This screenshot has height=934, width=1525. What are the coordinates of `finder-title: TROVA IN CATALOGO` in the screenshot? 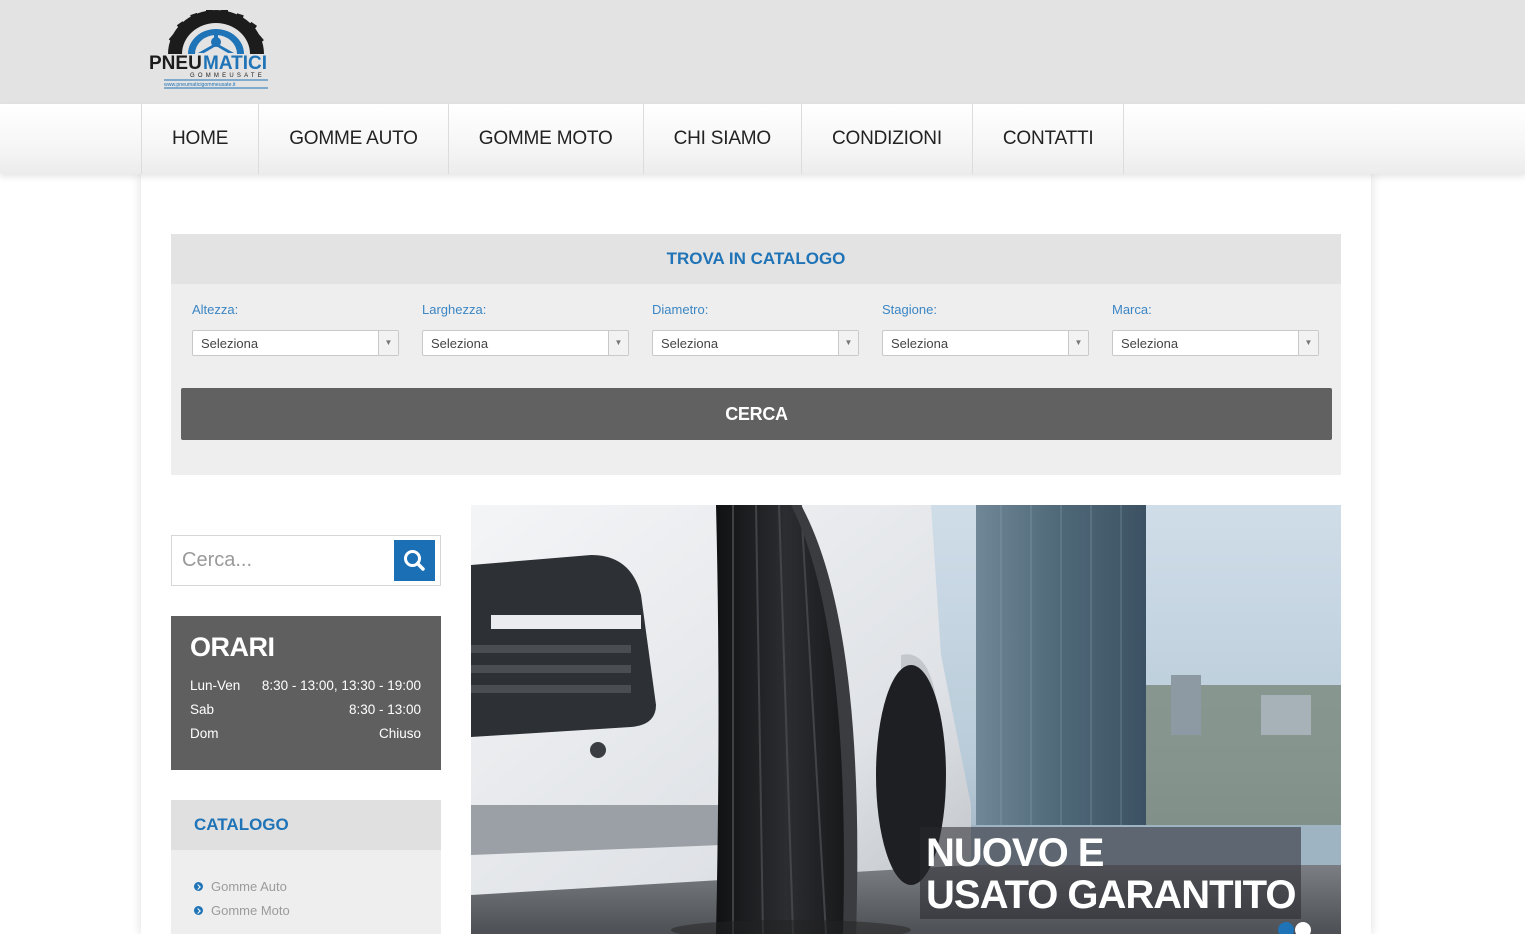 It's located at (756, 259).